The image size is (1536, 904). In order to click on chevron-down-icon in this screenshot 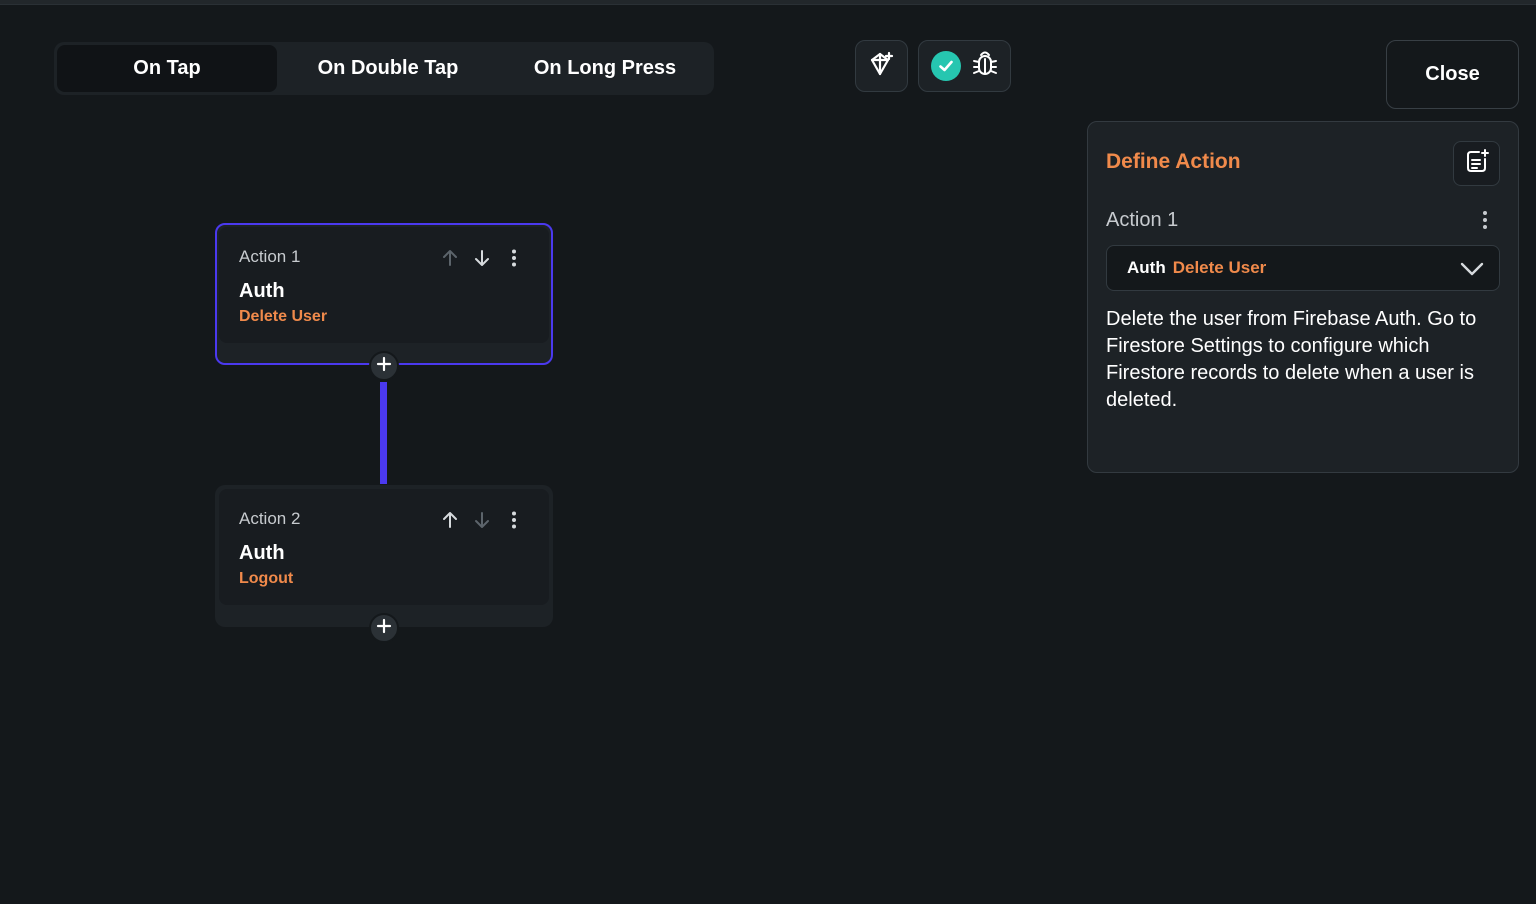, I will do `click(1472, 269)`.